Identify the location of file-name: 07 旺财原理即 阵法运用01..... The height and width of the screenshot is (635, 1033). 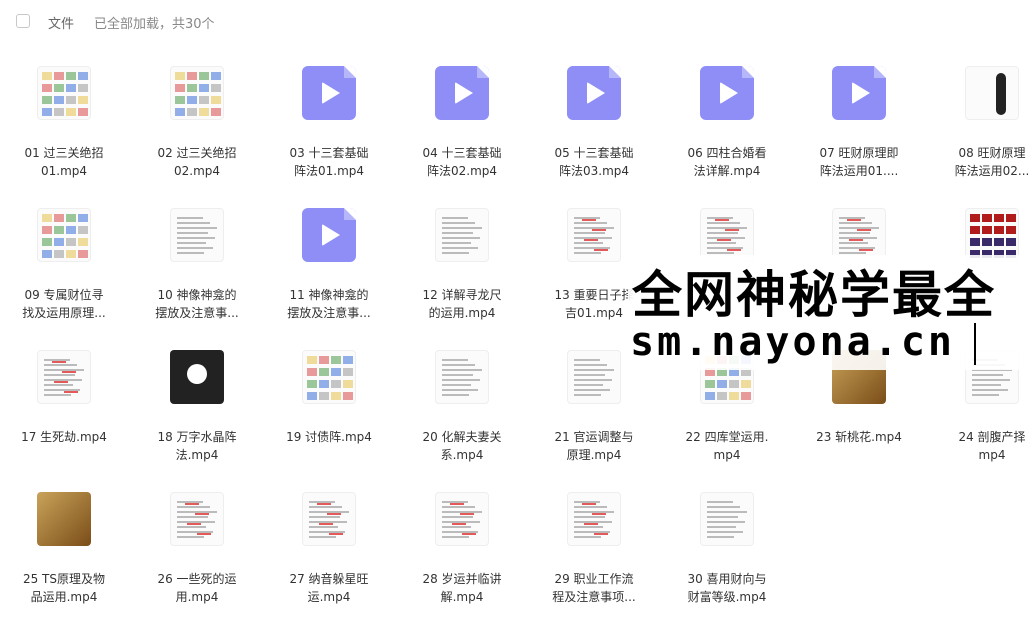
(859, 162).